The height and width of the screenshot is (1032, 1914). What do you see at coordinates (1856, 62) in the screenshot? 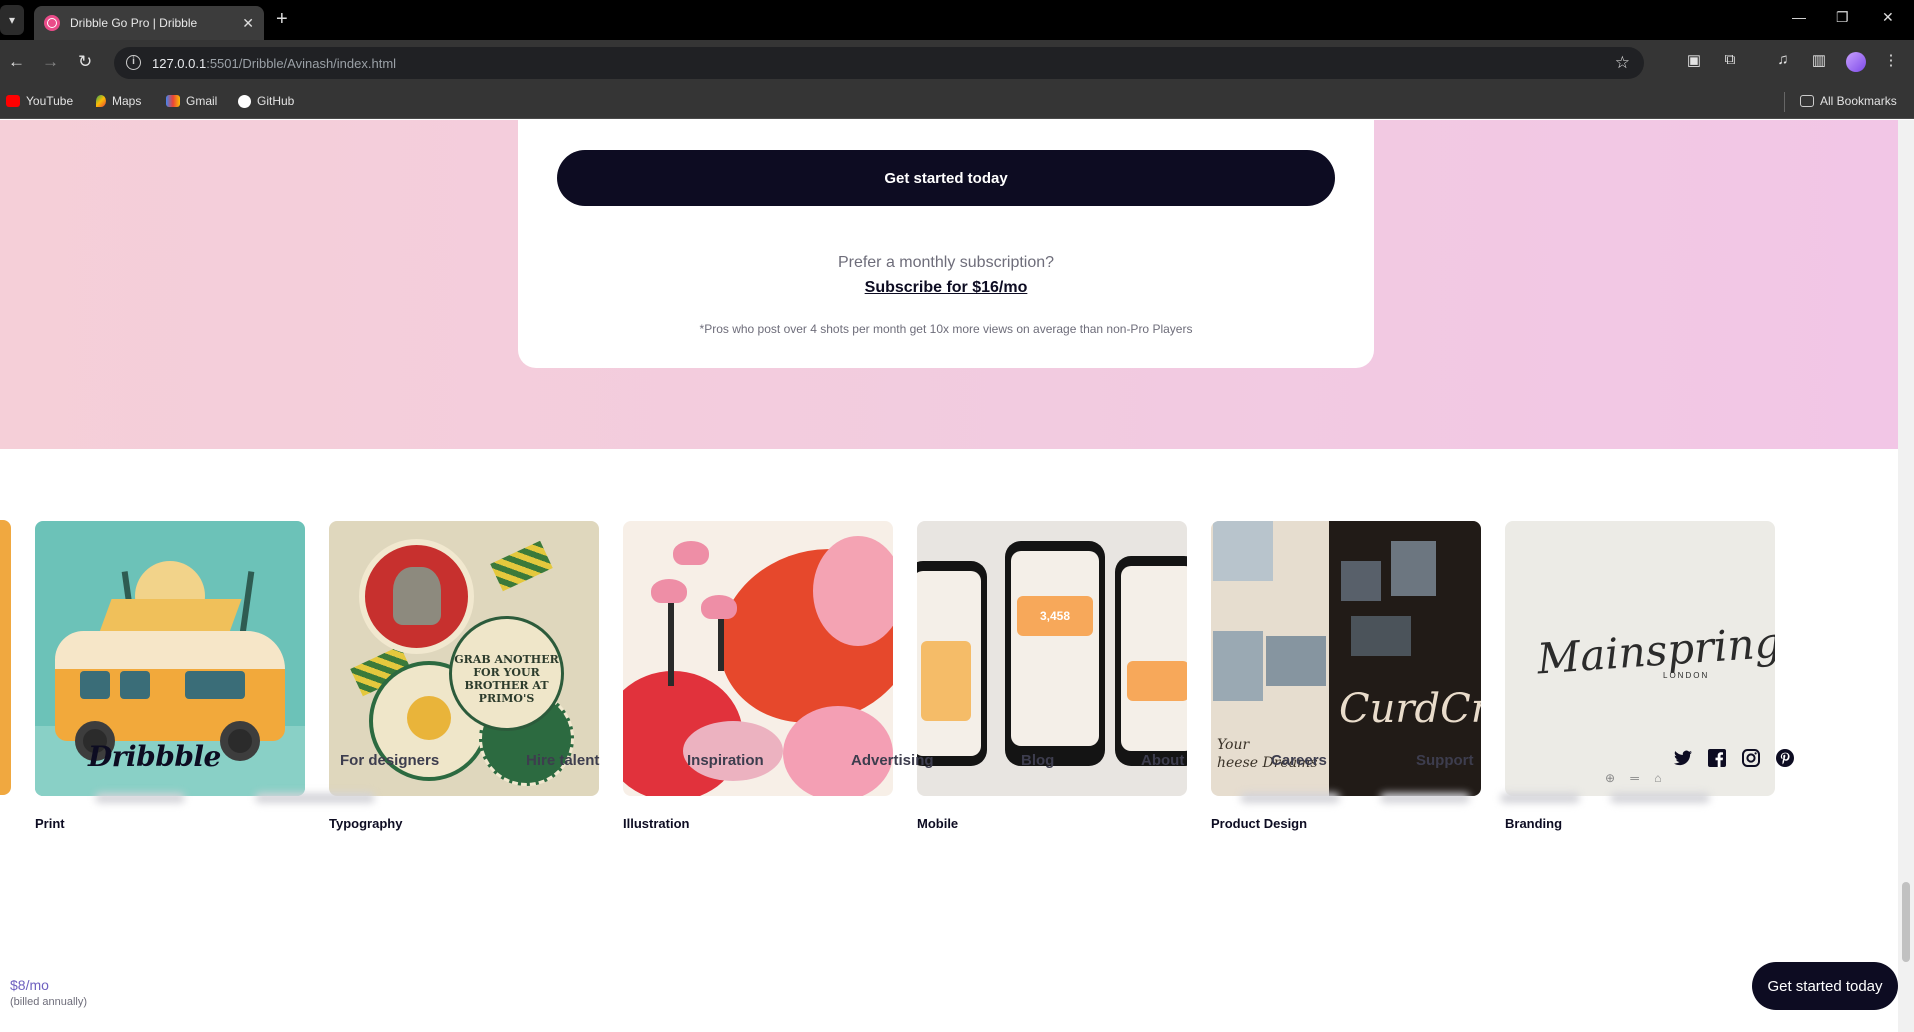
I see `profile-avatar` at bounding box center [1856, 62].